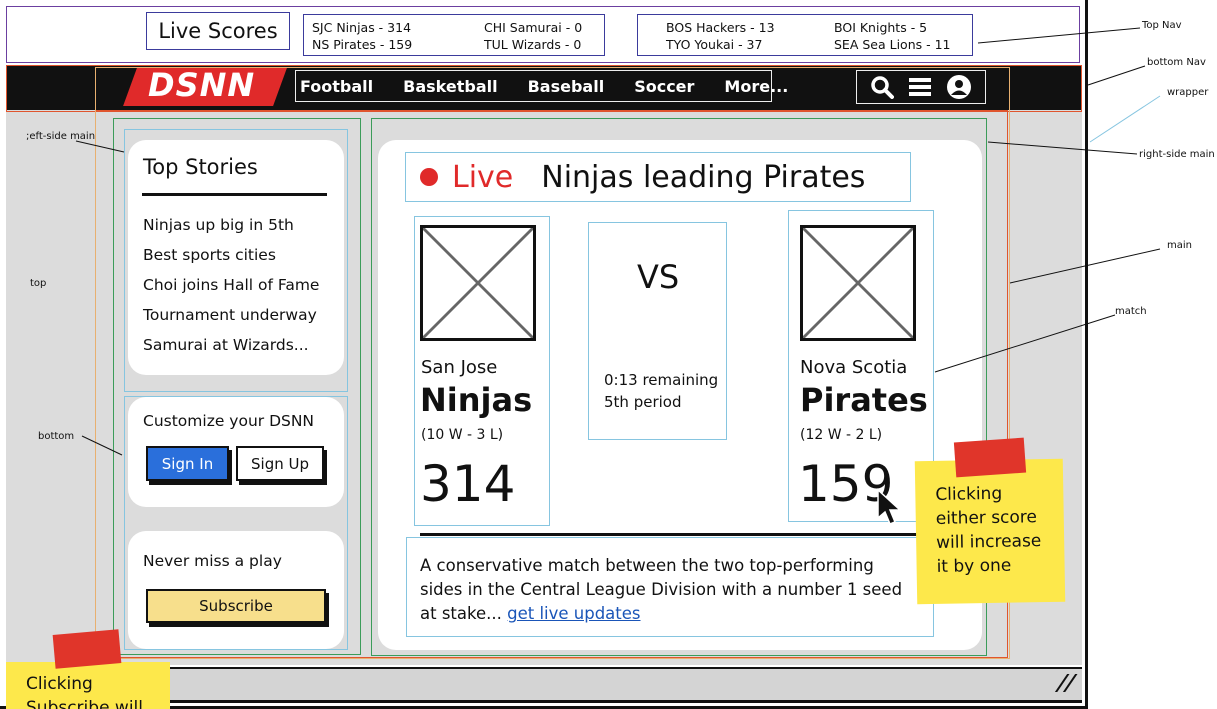  Describe the element at coordinates (1188, 92) in the screenshot. I see `annotation-wrapper: wrapper` at that location.